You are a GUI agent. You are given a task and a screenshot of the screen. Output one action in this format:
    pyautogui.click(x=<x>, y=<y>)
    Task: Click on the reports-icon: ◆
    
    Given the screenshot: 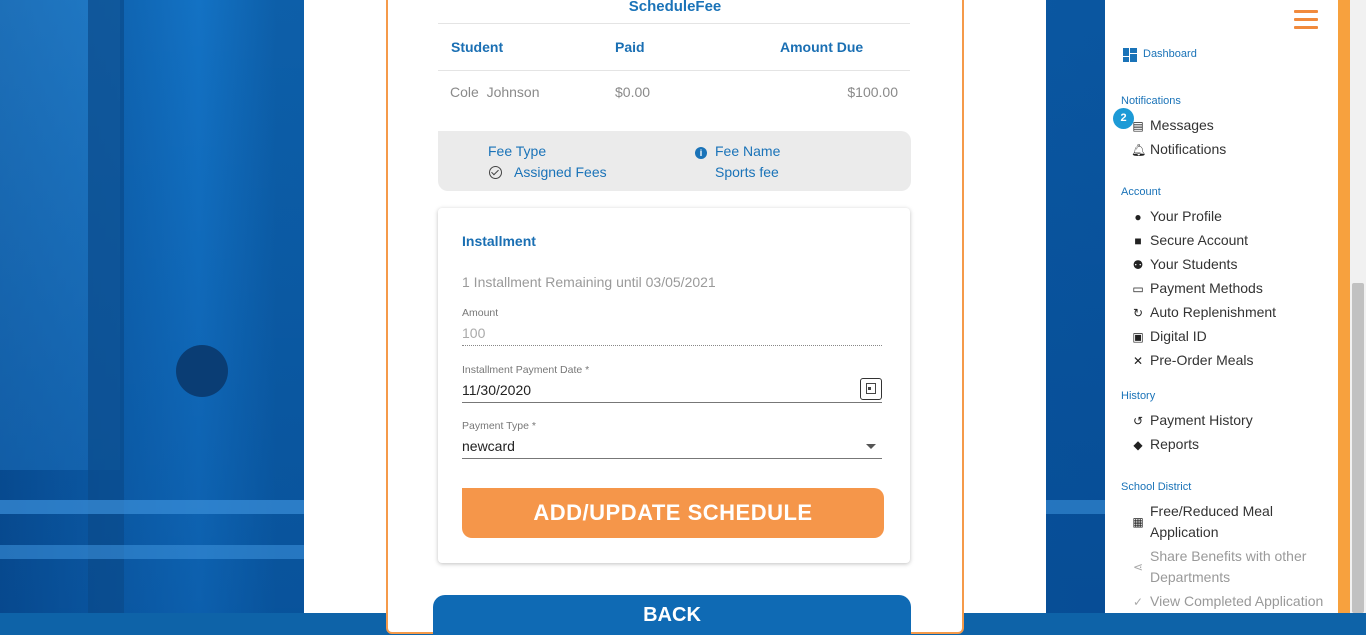 What is the action you would take?
    pyautogui.click(x=1138, y=445)
    